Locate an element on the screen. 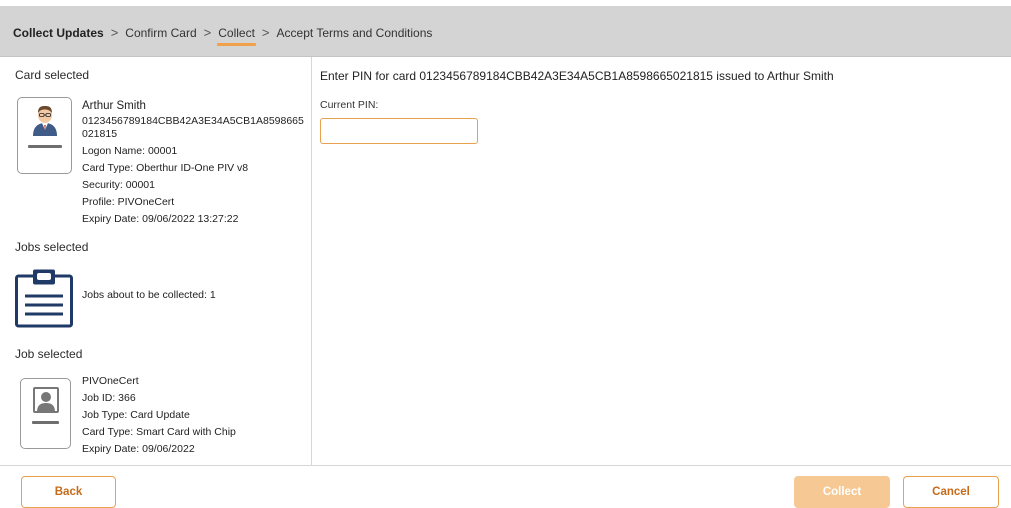  card-stripe is located at coordinates (45, 146).